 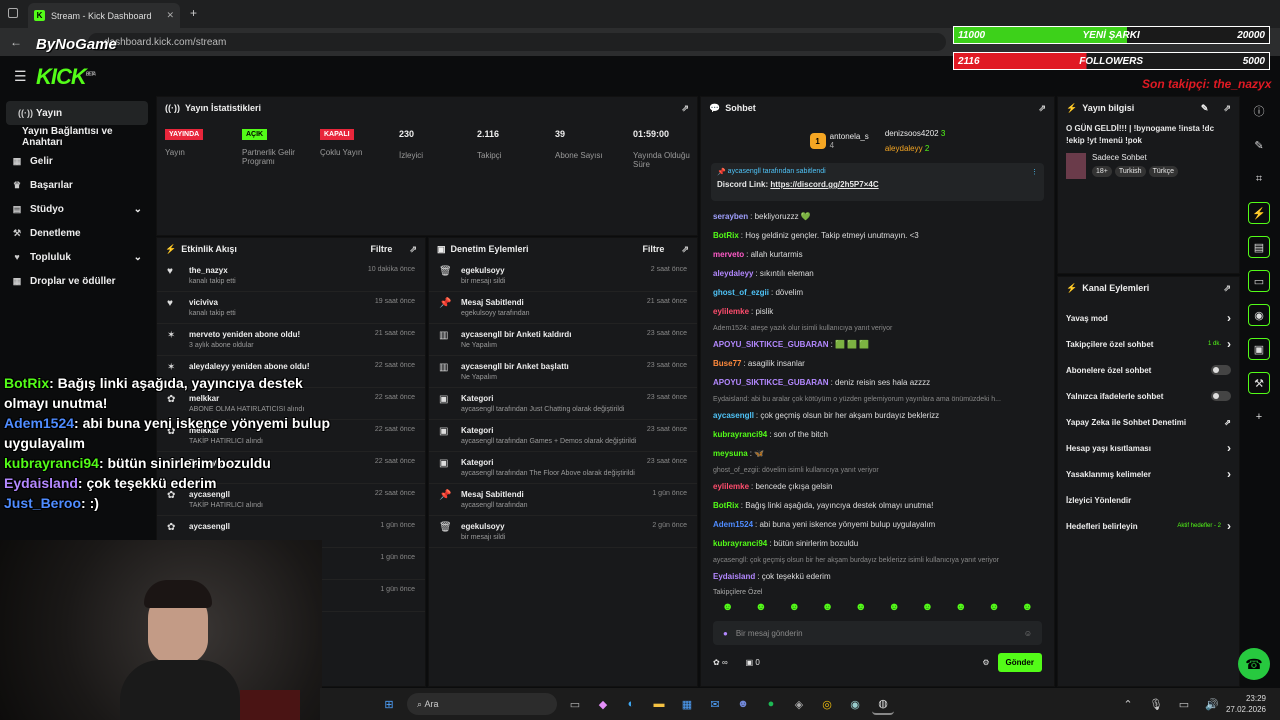 I want to click on store-icon: ▦, so click(x=687, y=704).